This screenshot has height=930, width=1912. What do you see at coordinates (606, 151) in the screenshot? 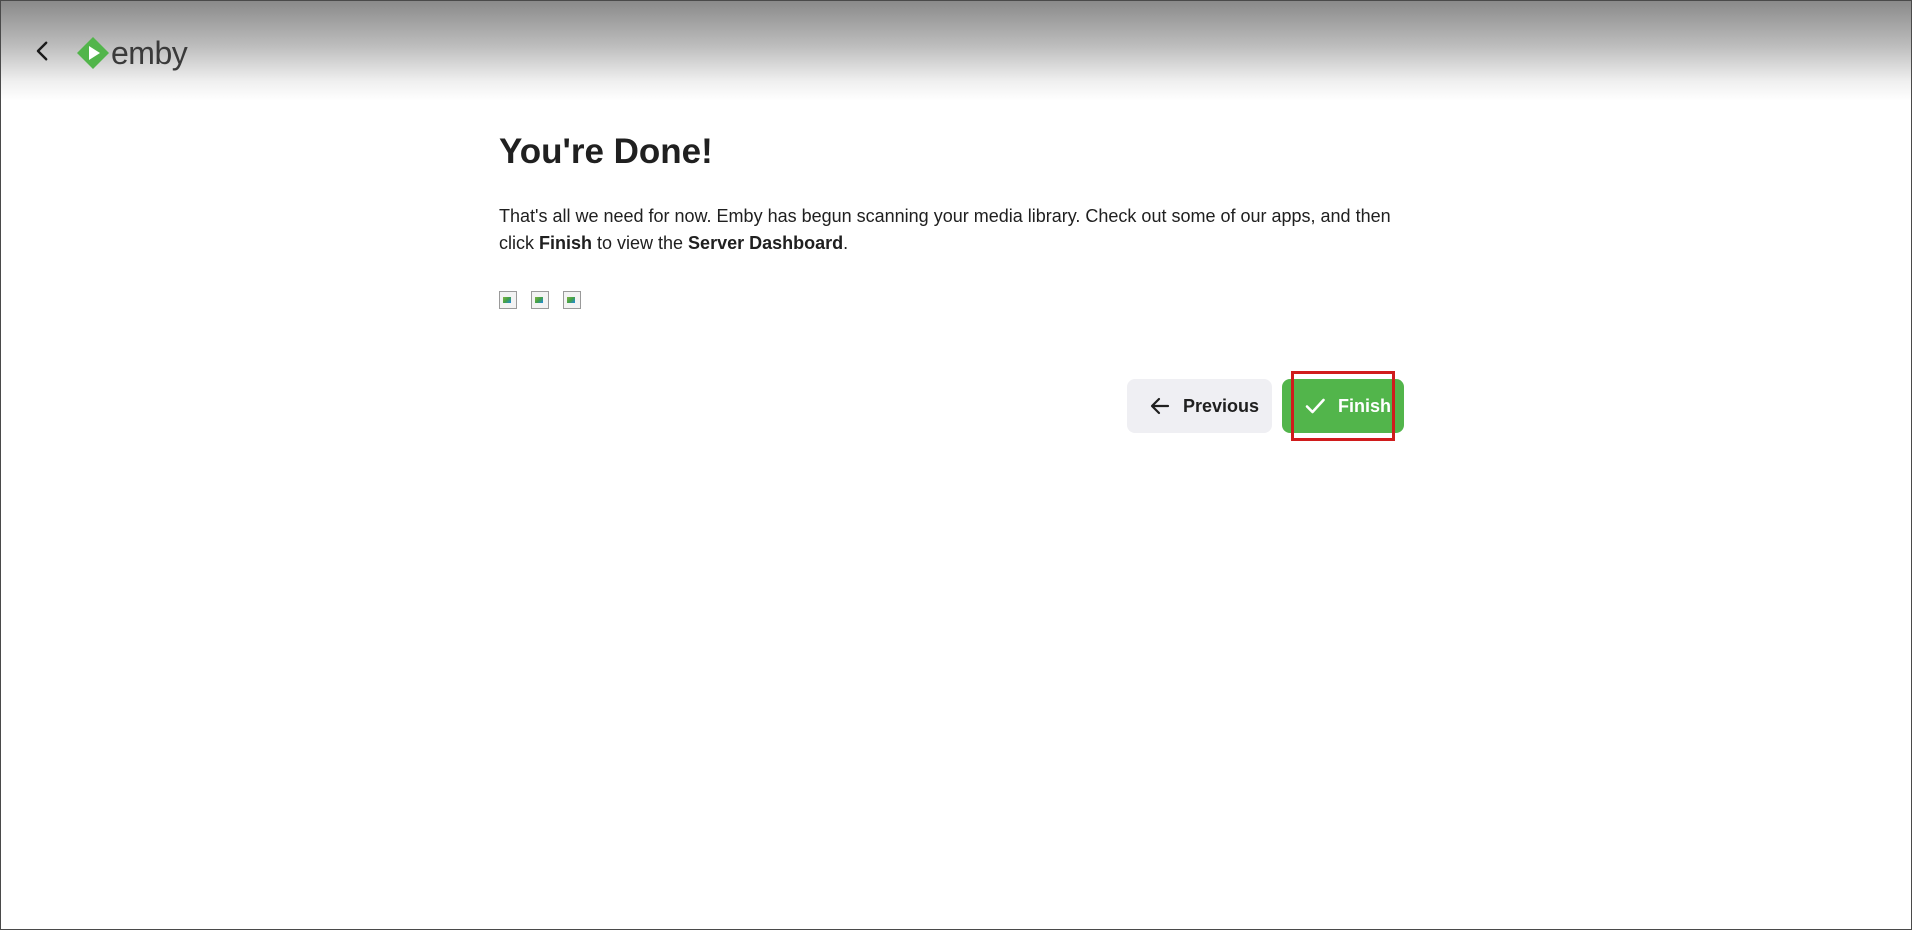
I see `page-title: You're Done!` at bounding box center [606, 151].